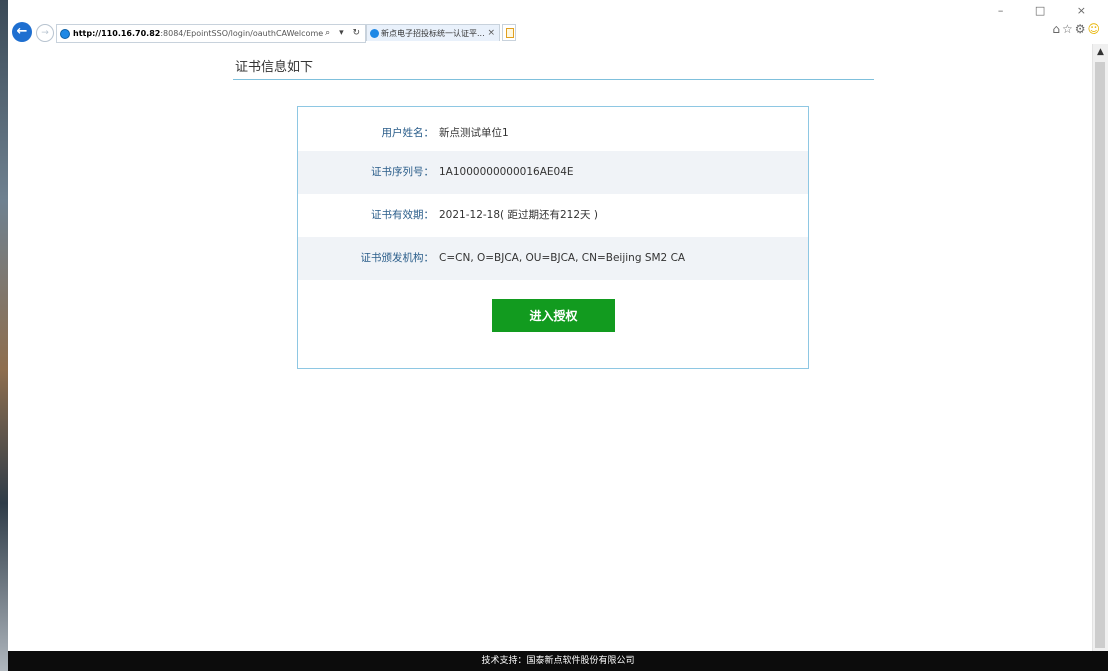 The image size is (1108, 671). What do you see at coordinates (343, 33) in the screenshot?
I see `address-tools: ⌕ ▾ ↻` at bounding box center [343, 33].